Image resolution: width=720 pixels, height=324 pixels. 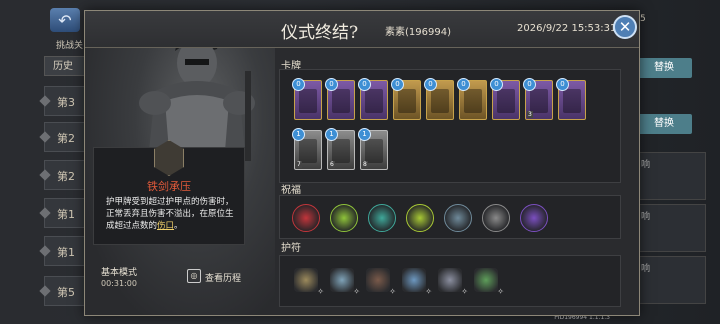 I want to click on jar-amulet-icon: ✧, so click(x=381, y=282).